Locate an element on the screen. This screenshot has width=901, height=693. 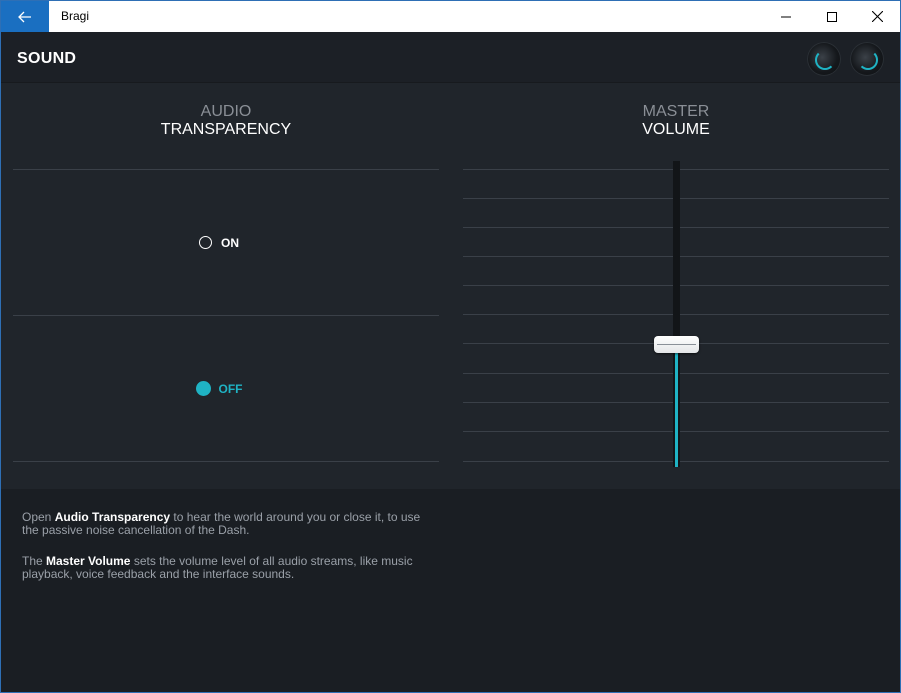
master-volume-title: MASTER VOLUME is located at coordinates (676, 121).